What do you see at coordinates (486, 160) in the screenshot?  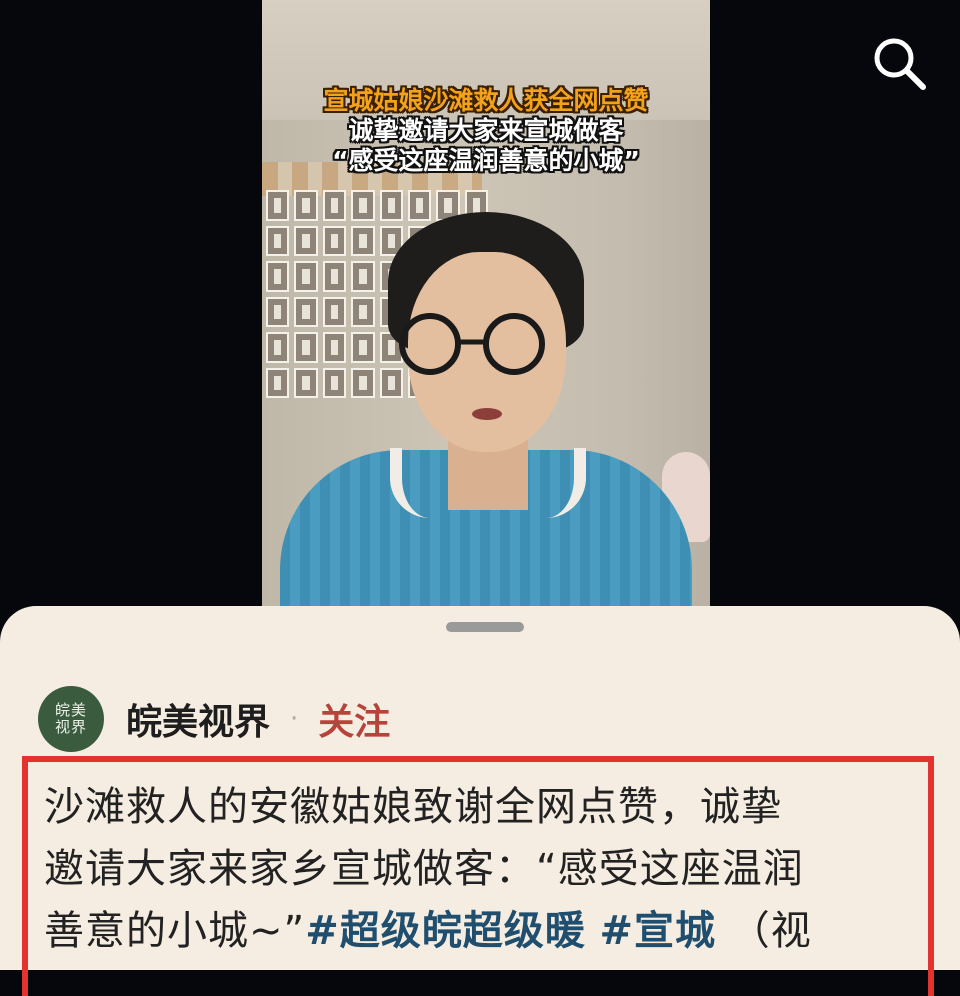 I see `video-caption-line-3: “感受这座温润善意的小城”` at bounding box center [486, 160].